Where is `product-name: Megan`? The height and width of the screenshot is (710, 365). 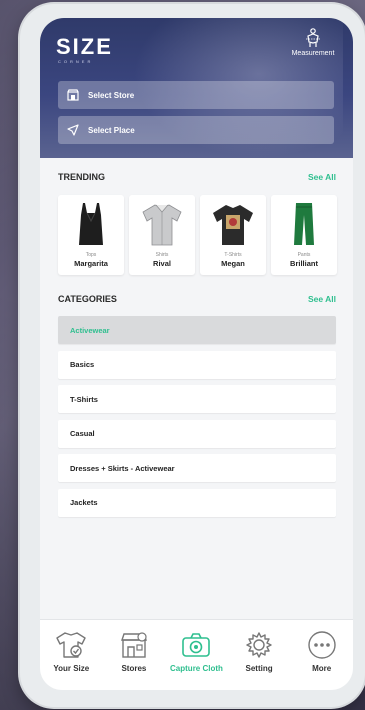 product-name: Megan is located at coordinates (233, 263).